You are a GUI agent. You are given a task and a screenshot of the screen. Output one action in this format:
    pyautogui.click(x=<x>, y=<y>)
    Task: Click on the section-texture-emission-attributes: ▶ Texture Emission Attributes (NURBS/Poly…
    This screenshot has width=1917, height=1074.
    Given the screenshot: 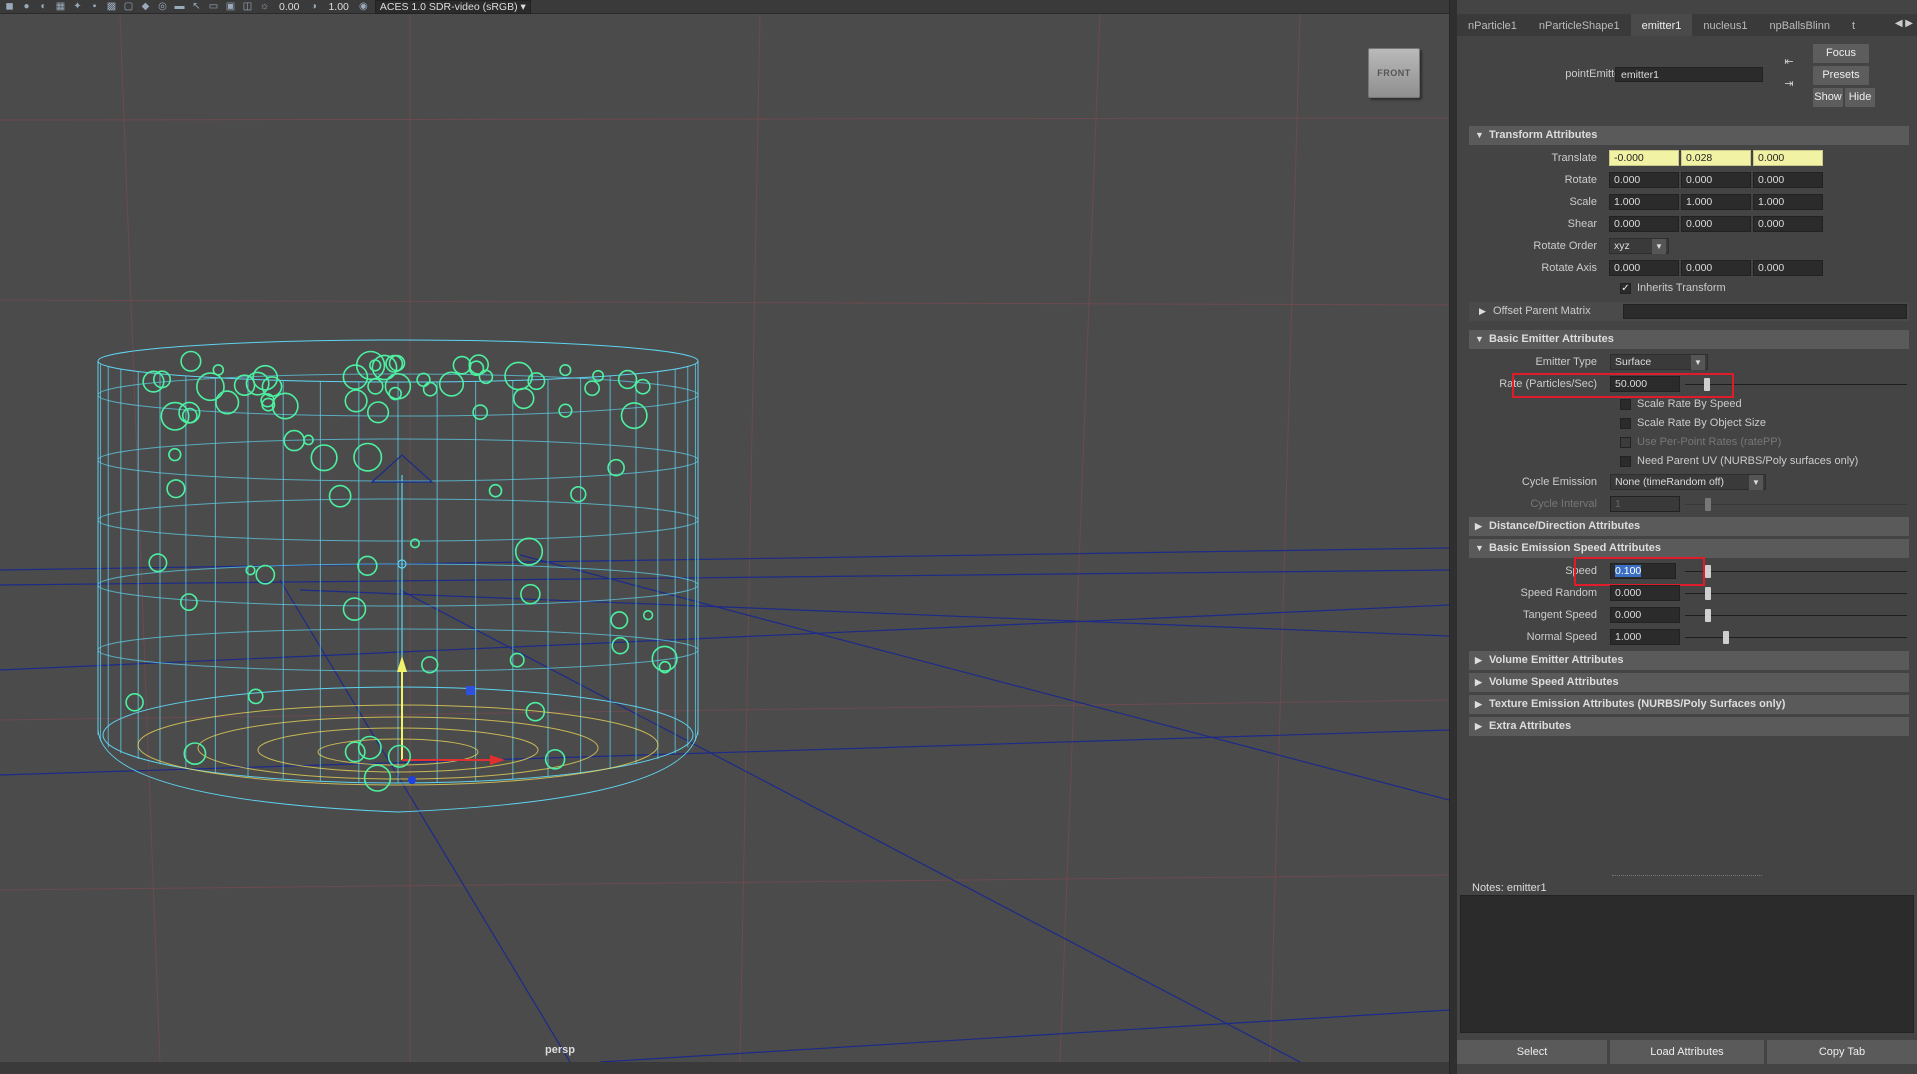 What is the action you would take?
    pyautogui.click(x=1689, y=704)
    